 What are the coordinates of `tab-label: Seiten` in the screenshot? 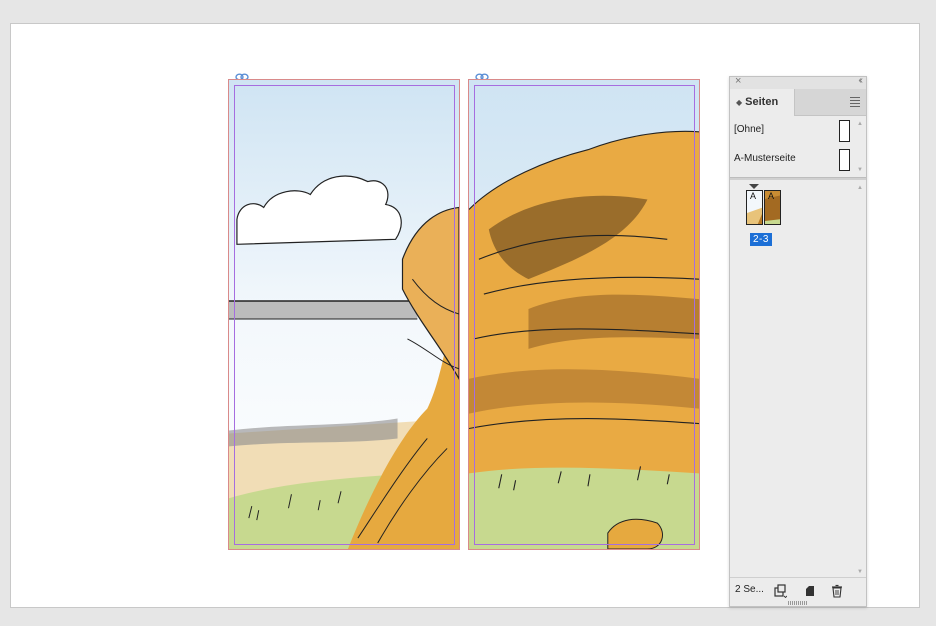 It's located at (762, 102).